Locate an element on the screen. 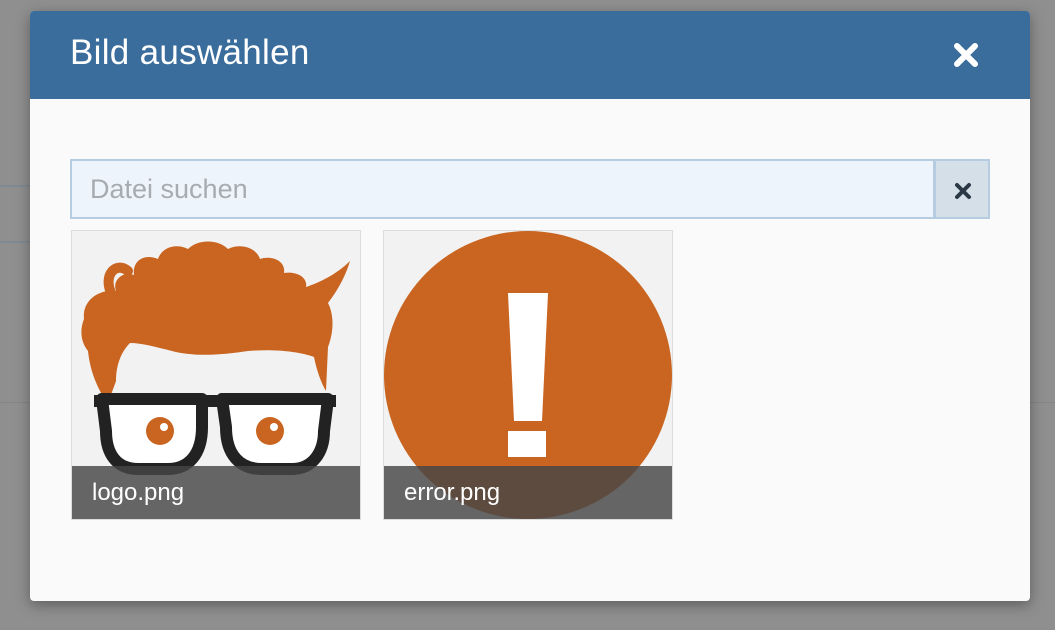 This screenshot has height=630, width=1055. clear-search-button is located at coordinates (962, 189).